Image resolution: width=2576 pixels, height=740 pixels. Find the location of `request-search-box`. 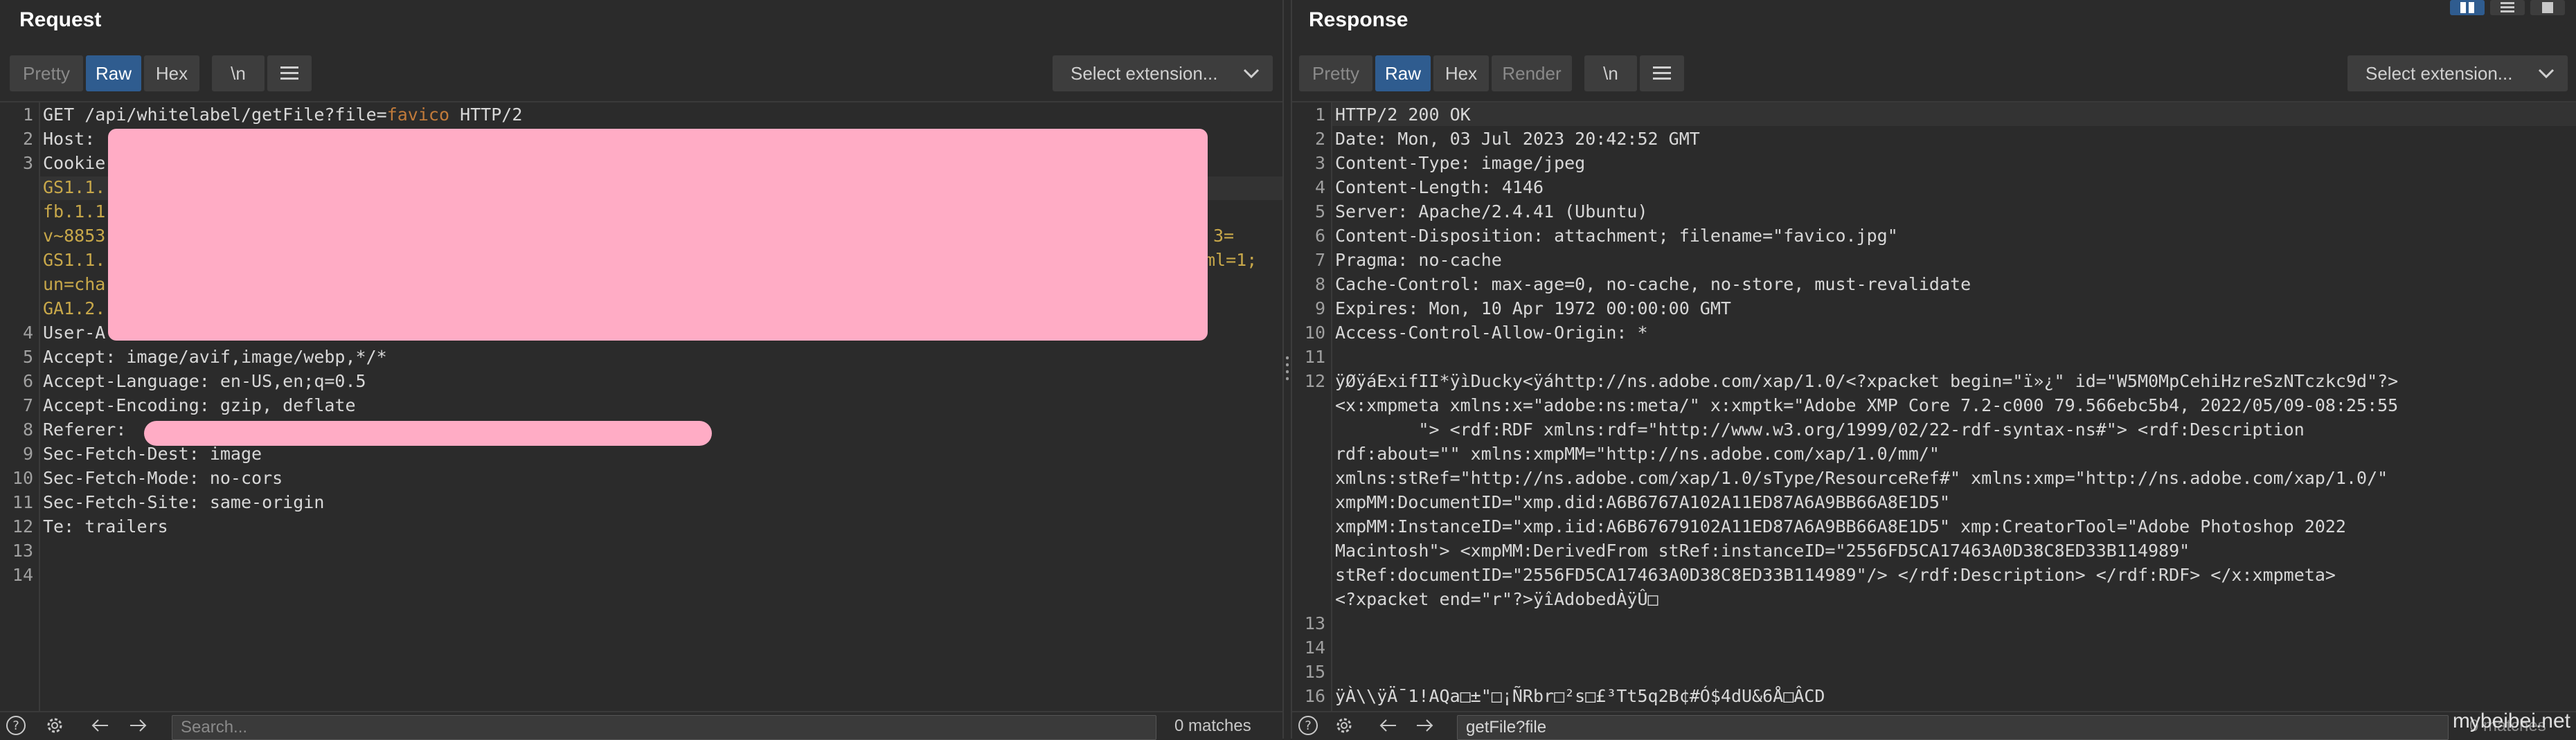

request-search-box is located at coordinates (664, 727).